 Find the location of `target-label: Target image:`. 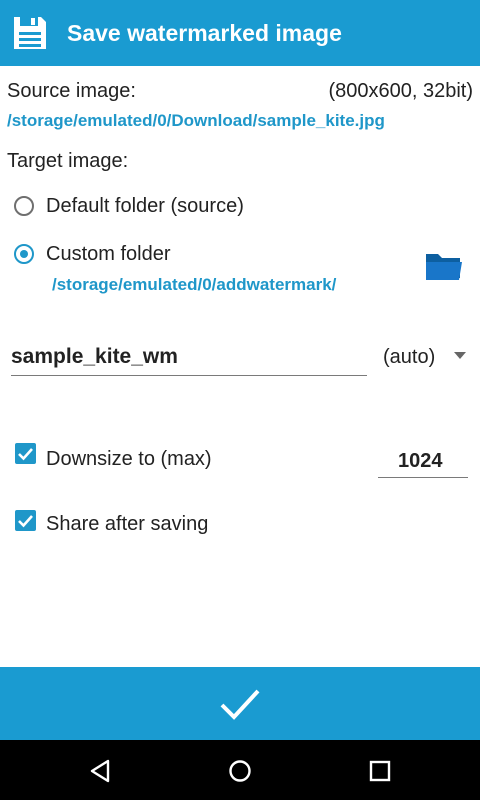

target-label: Target image: is located at coordinates (68, 161).